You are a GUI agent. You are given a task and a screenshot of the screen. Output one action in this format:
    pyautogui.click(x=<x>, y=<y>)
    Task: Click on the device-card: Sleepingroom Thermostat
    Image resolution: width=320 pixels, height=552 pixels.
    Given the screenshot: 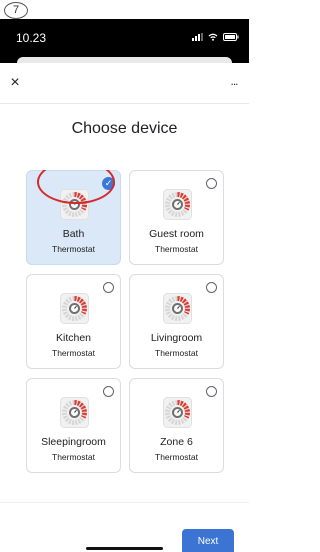 What is the action you would take?
    pyautogui.click(x=73, y=425)
    